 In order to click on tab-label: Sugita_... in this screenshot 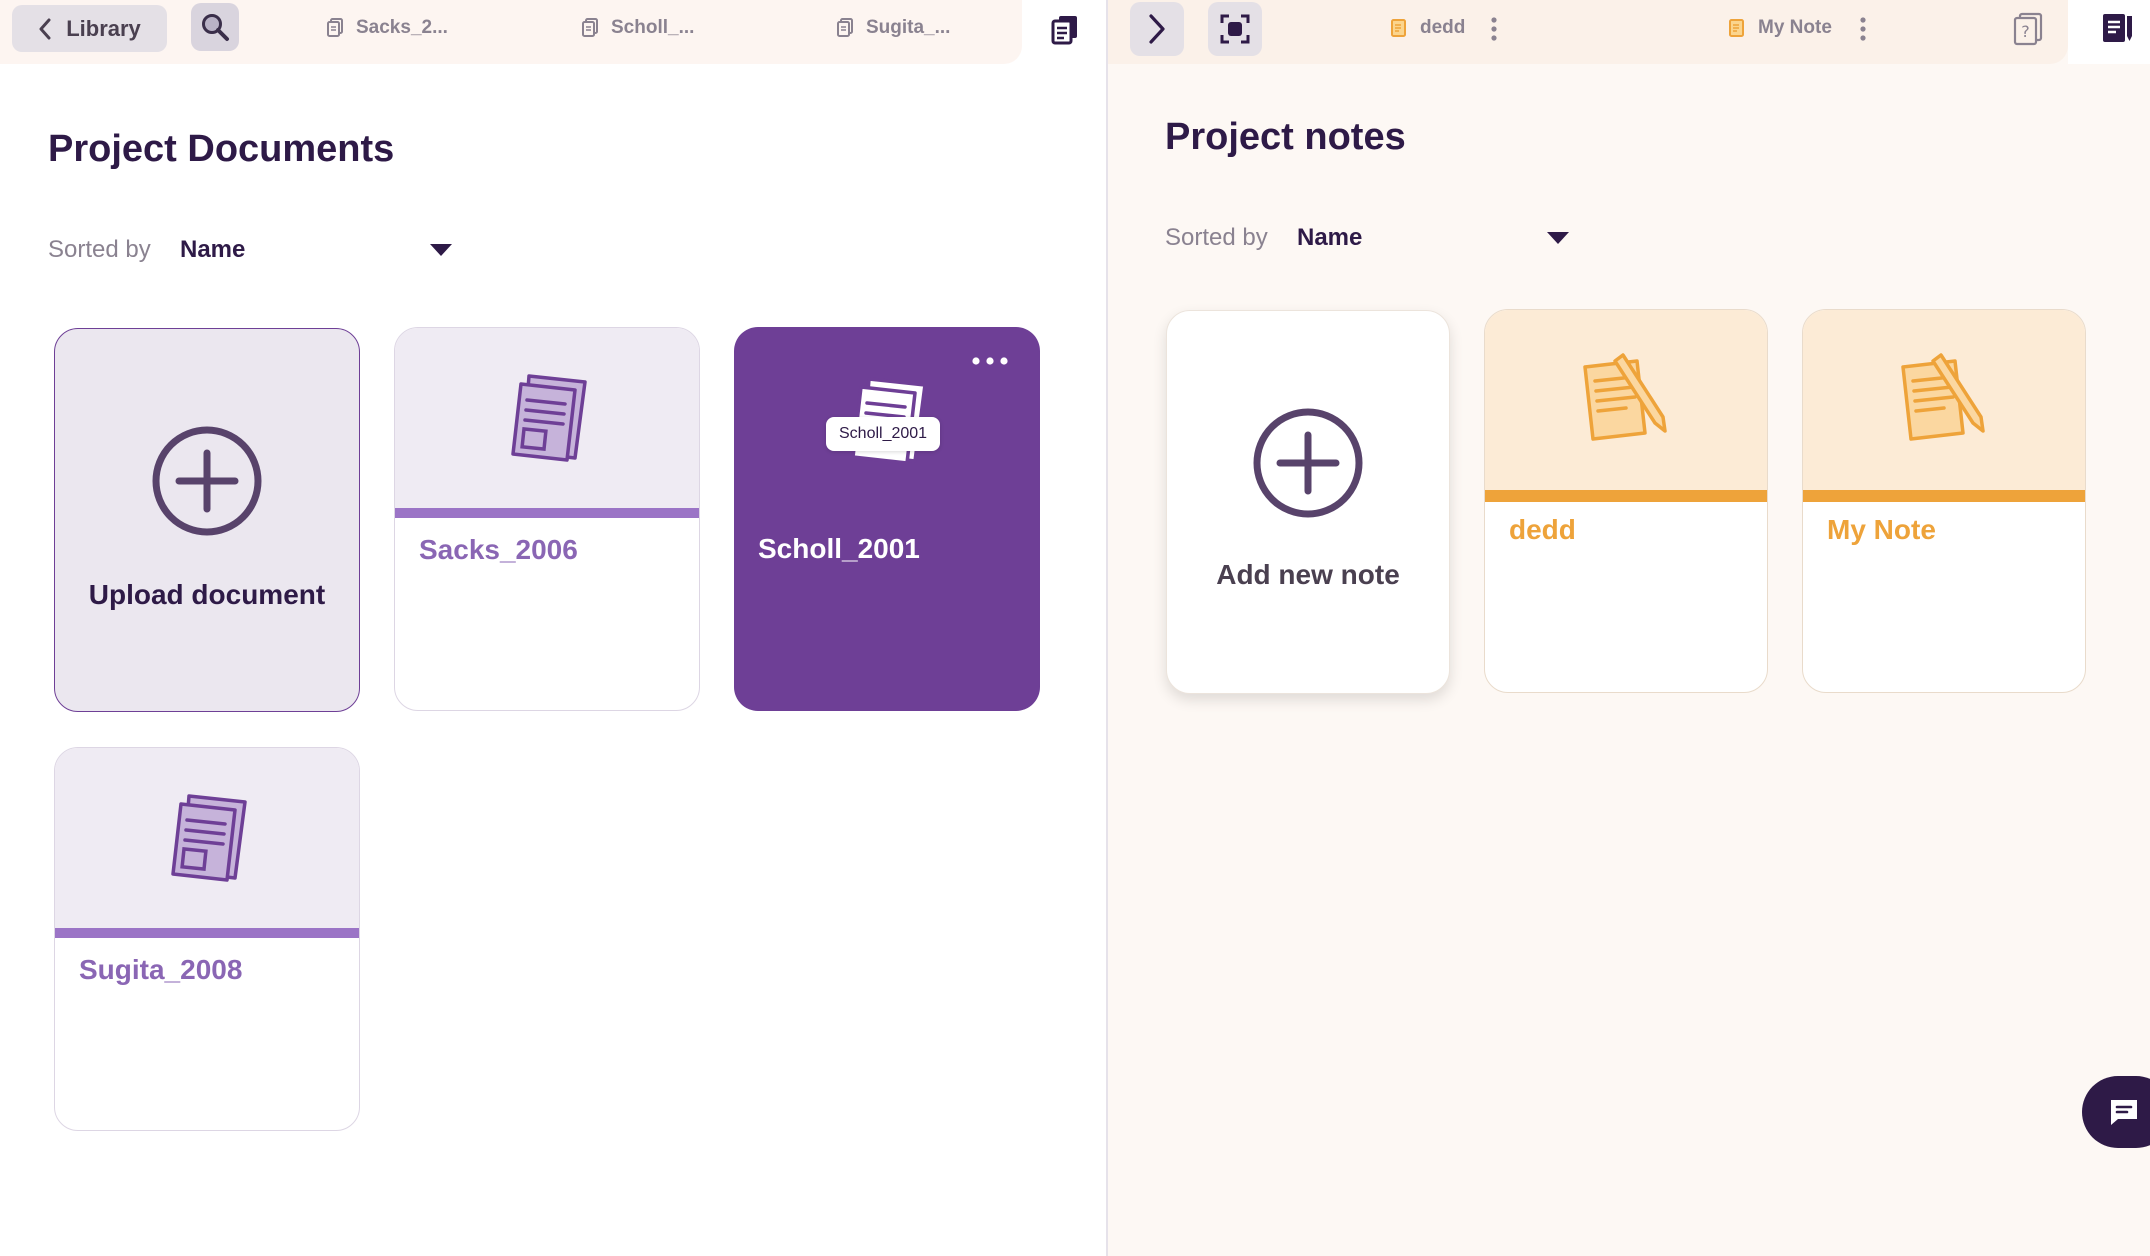, I will do `click(908, 27)`.